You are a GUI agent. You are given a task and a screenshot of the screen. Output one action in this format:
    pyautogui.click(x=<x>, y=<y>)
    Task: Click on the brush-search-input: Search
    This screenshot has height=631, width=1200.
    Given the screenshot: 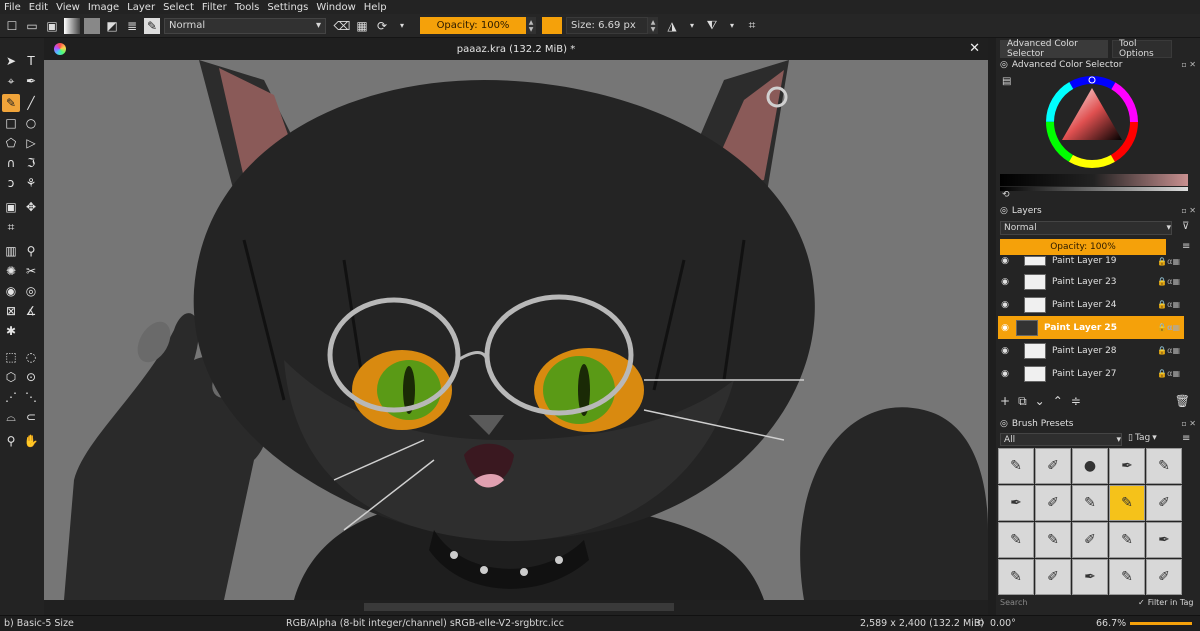 What is the action you would take?
    pyautogui.click(x=1062, y=604)
    